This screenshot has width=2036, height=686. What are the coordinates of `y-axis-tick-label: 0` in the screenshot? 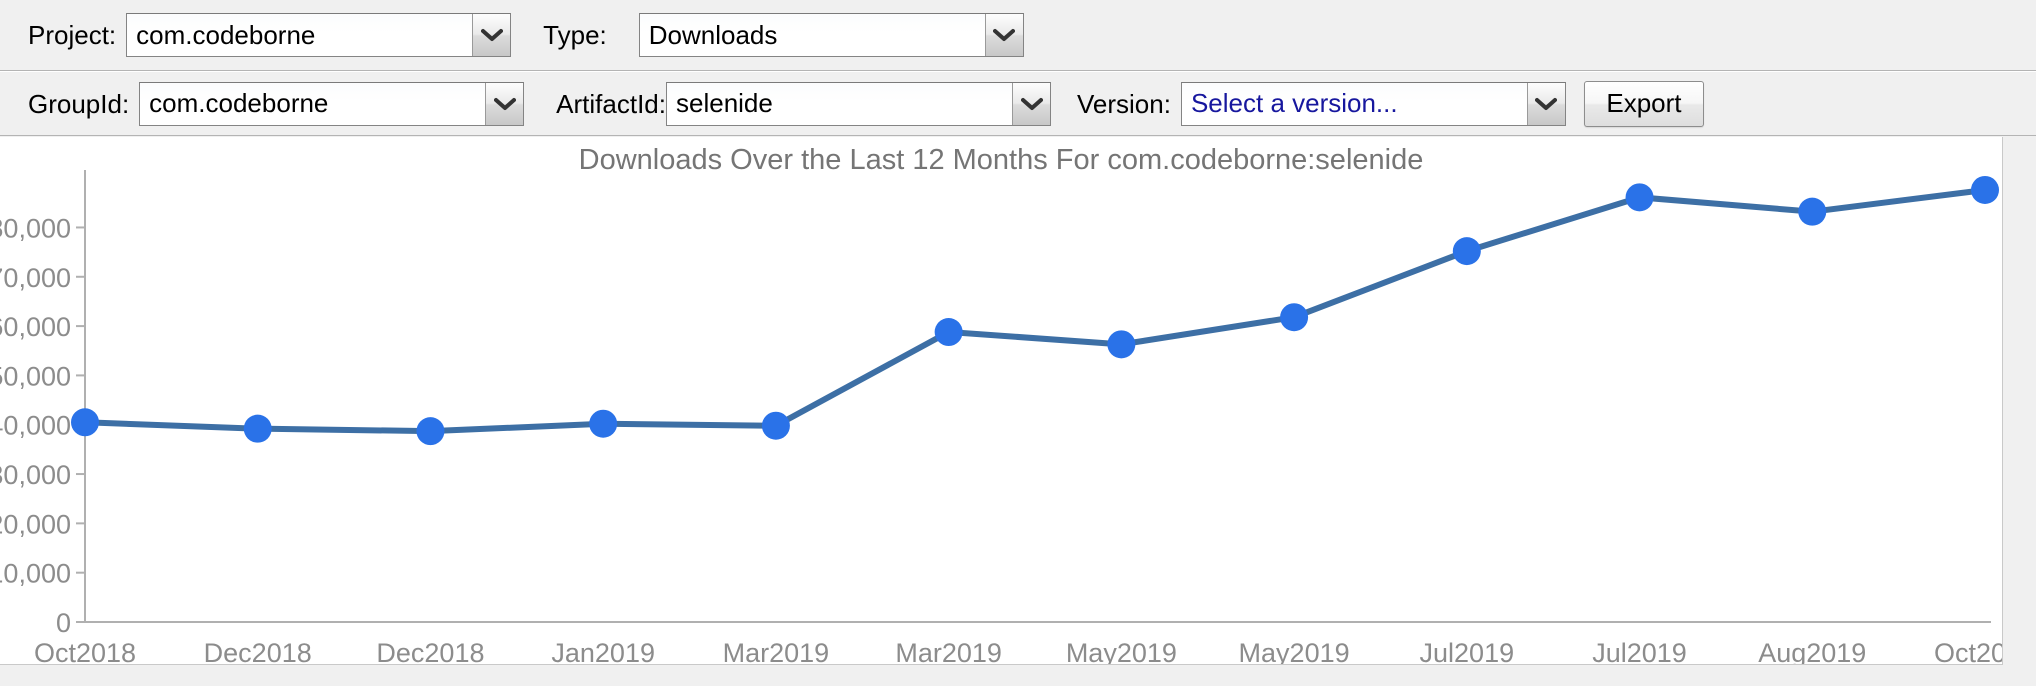 It's located at (63, 623).